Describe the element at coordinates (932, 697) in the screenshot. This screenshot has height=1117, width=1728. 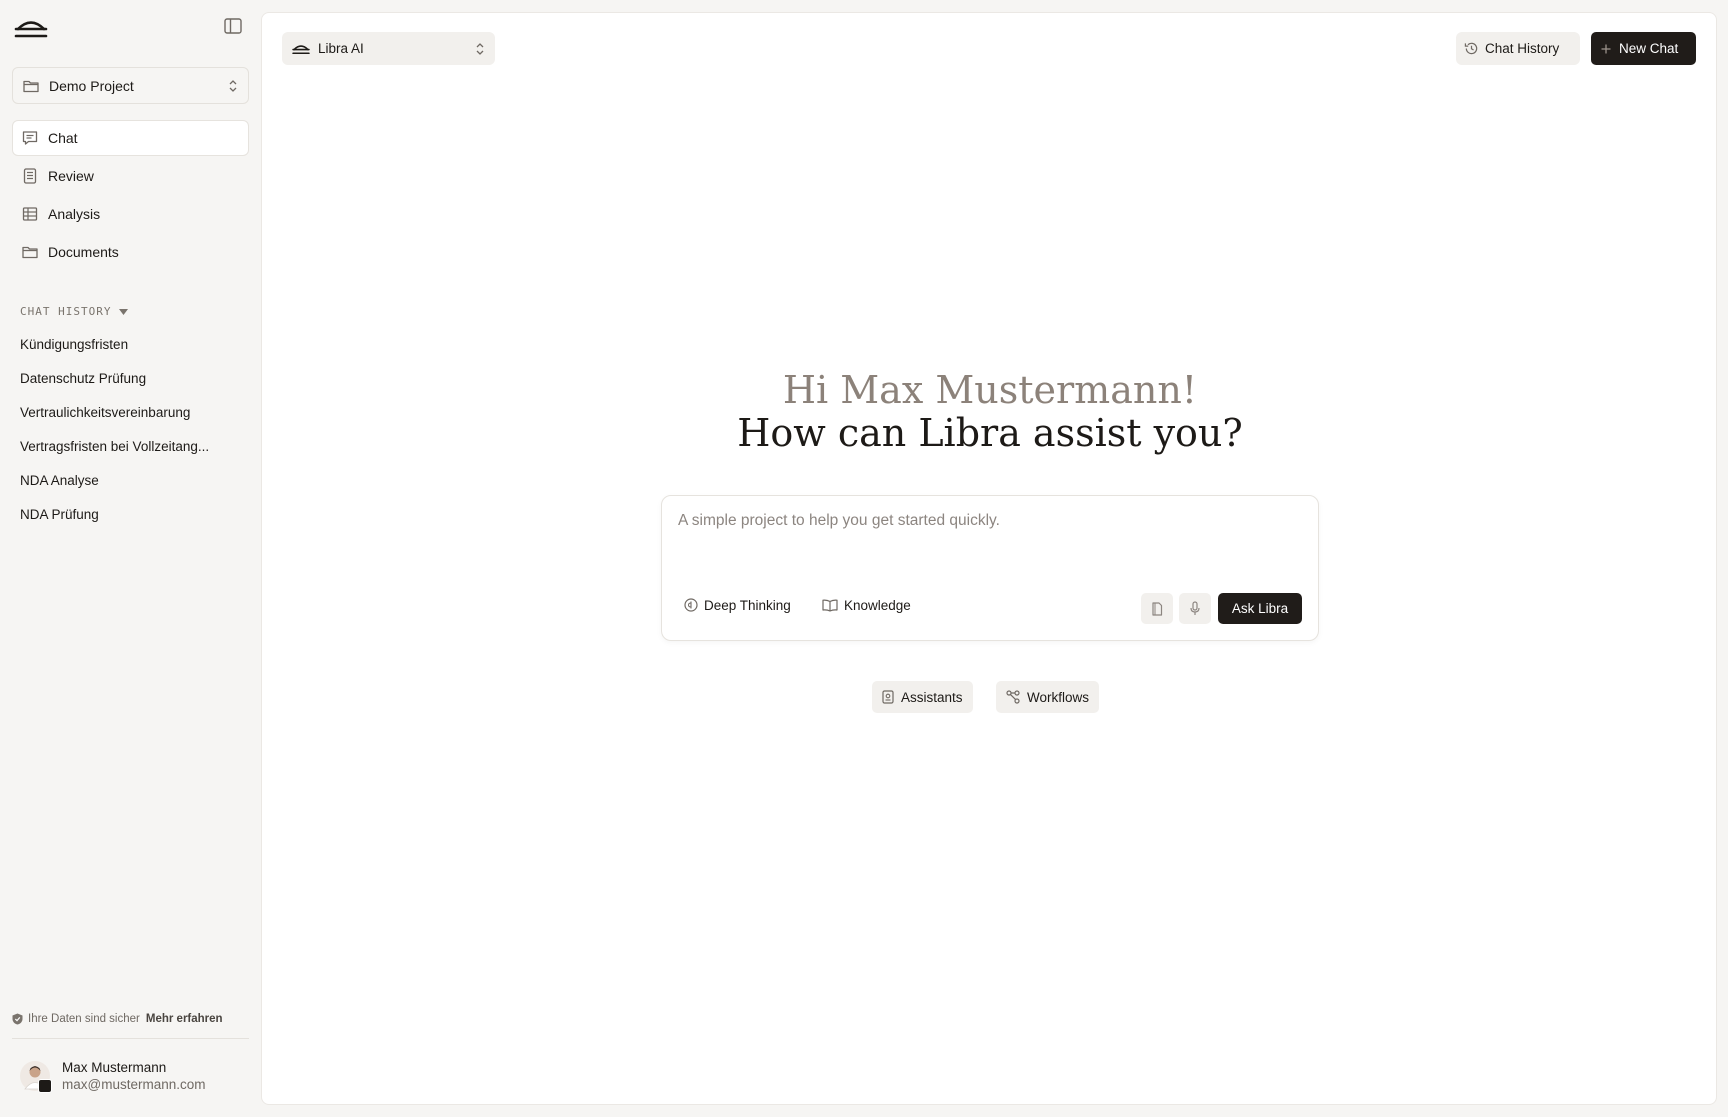
I see `assistants-label: Assistants` at that location.